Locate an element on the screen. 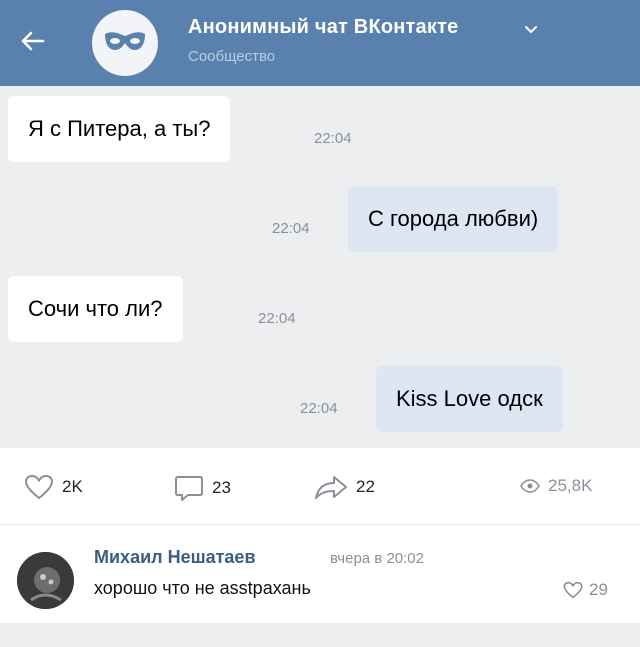 This screenshot has width=640, height=647. message-bubble-incoming: Я с Питера, а ты? is located at coordinates (119, 129).